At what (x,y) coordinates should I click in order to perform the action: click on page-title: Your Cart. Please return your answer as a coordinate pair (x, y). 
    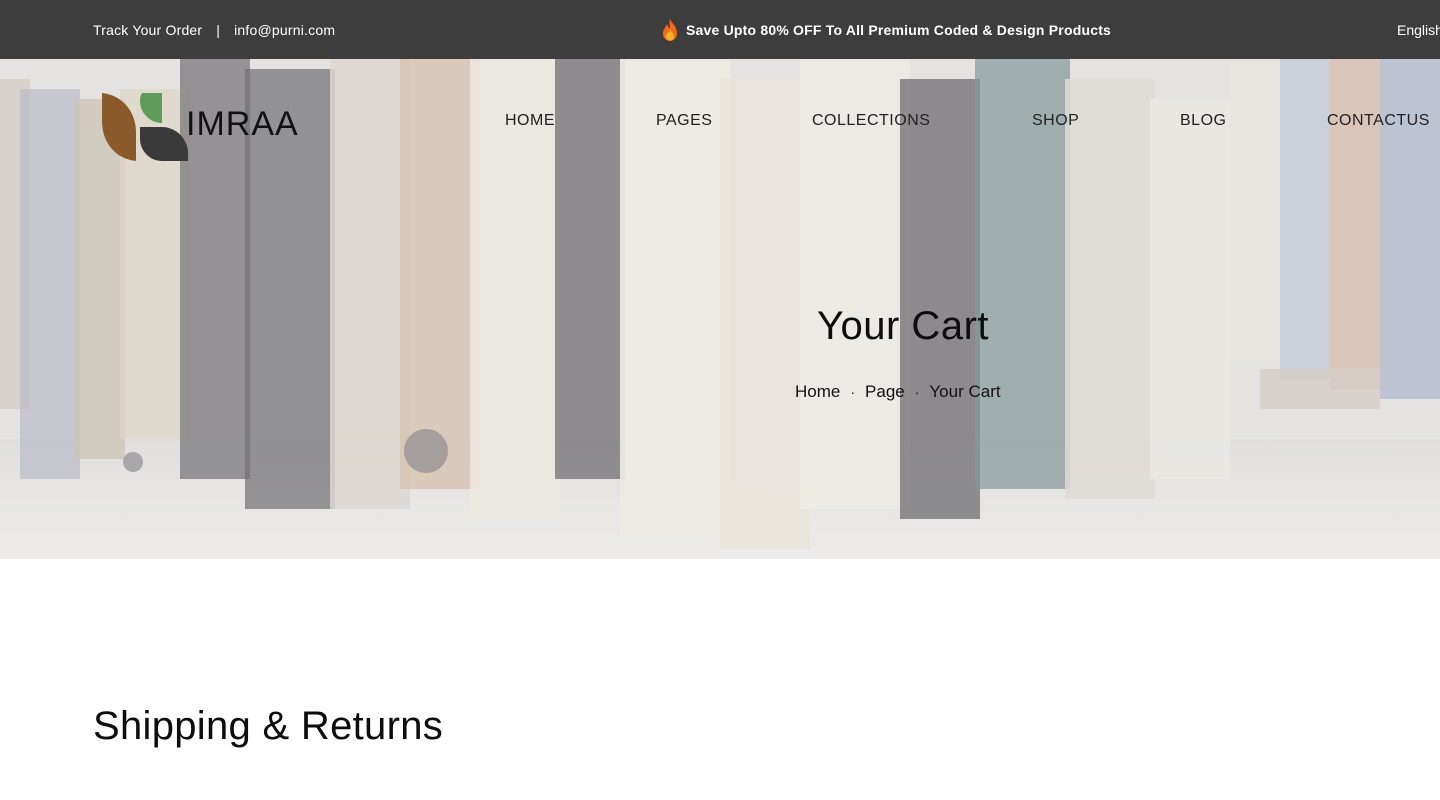
    Looking at the image, I should click on (903, 326).